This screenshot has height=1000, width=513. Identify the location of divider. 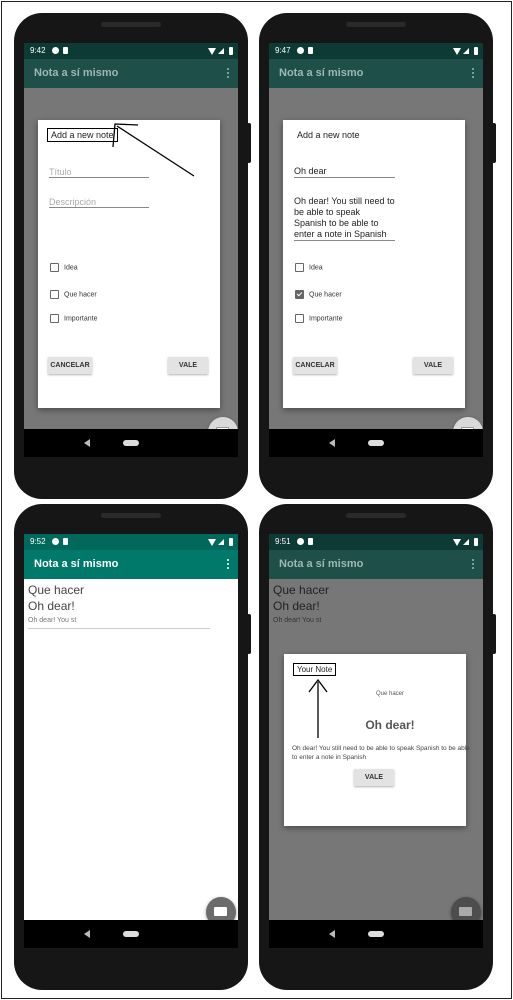
(119, 628).